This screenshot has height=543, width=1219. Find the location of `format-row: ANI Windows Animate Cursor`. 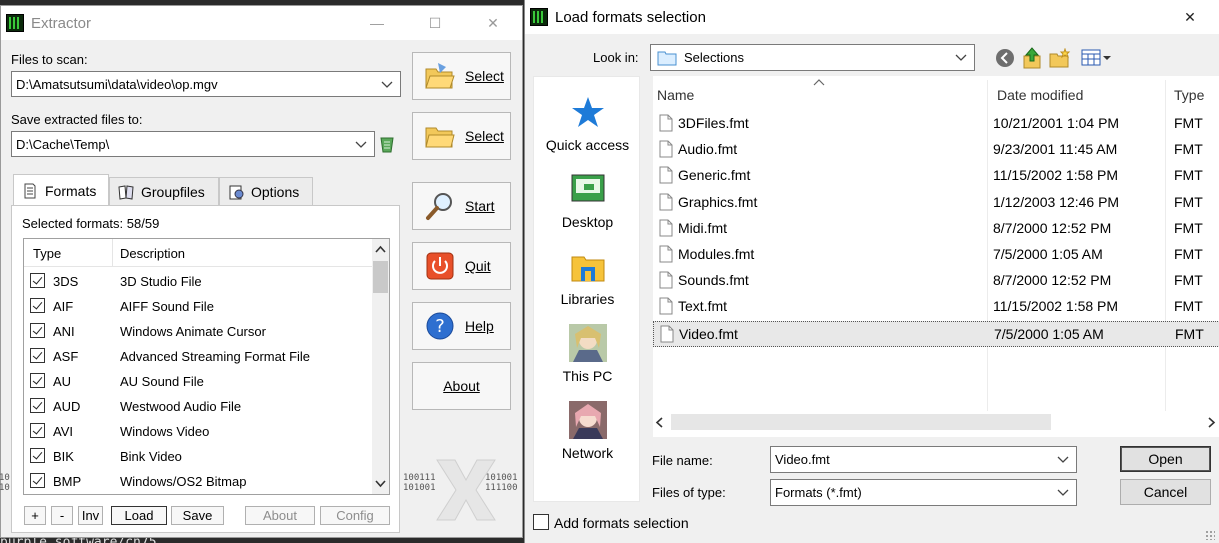

format-row: ANI Windows Animate Cursor is located at coordinates (199, 331).